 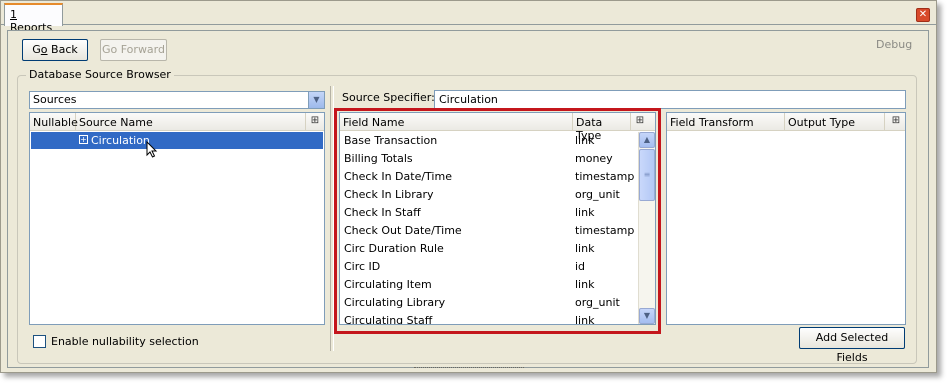 I want to click on field-transform-table: Field Transform Output Type ⊞, so click(x=786, y=218).